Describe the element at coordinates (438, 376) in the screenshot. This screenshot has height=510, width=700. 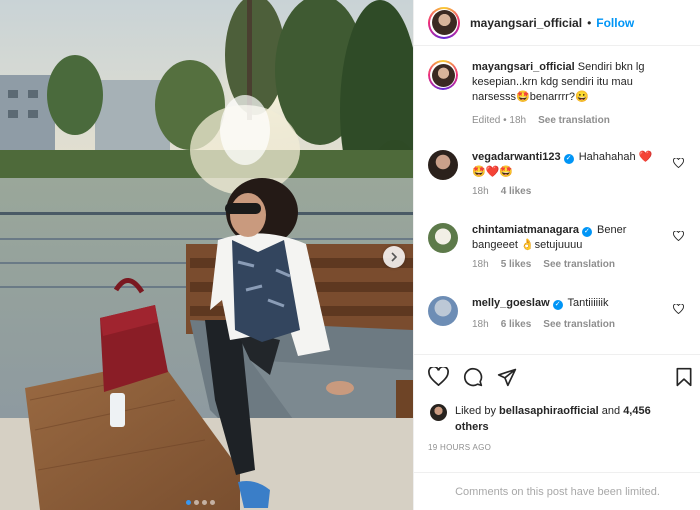
I see `like-heart-icon` at that location.